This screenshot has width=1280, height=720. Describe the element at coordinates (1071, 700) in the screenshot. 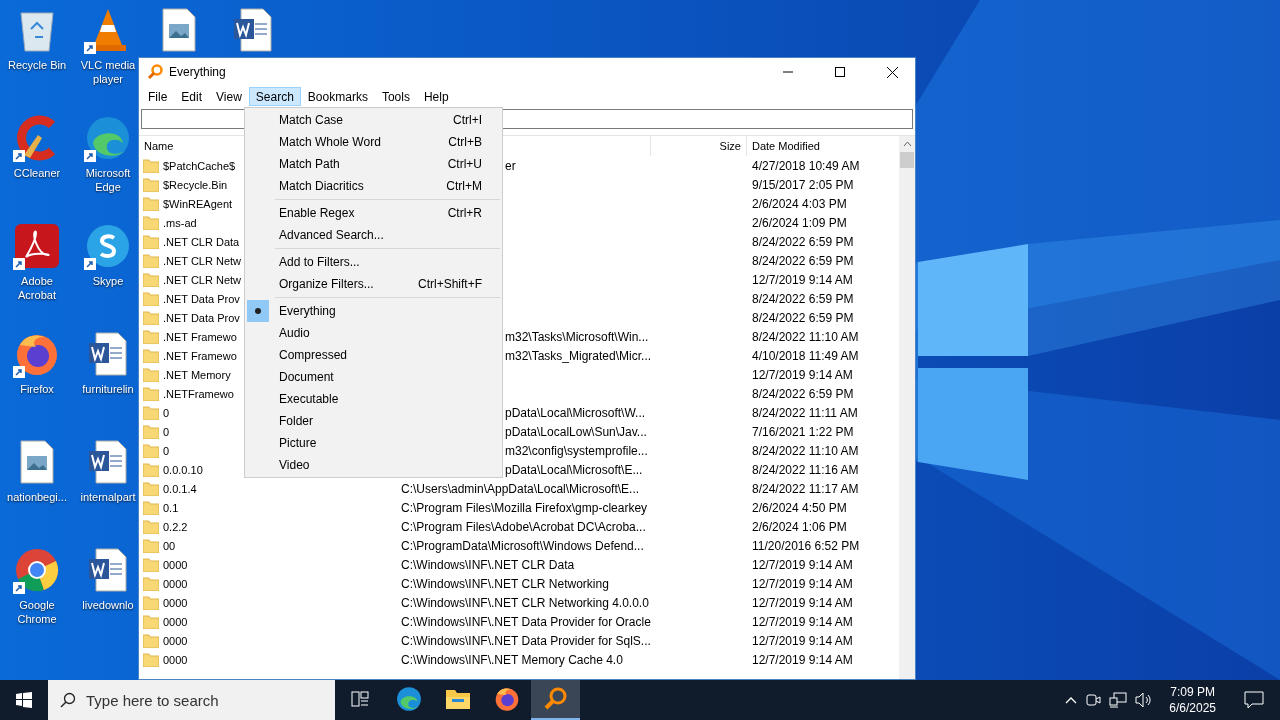

I see `chevron-up-icon` at that location.